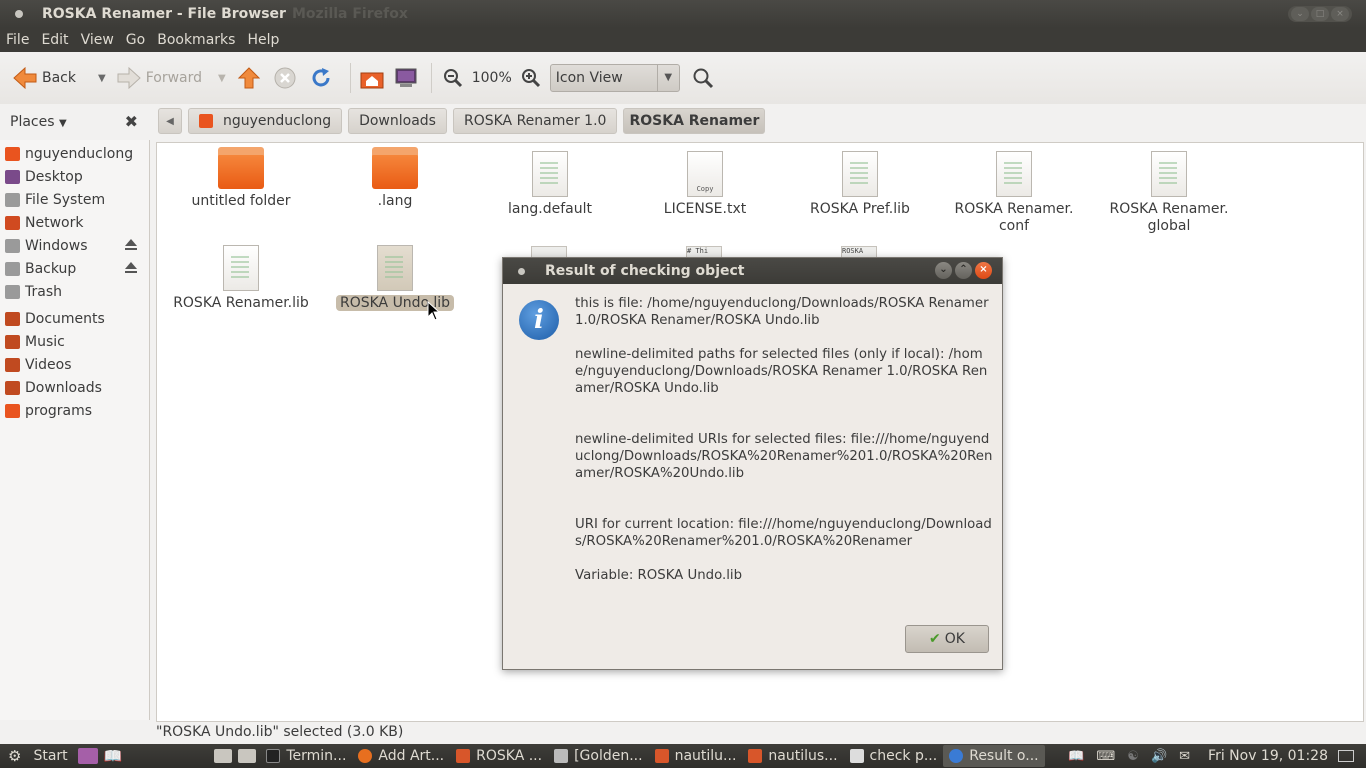 Image resolution: width=1366 pixels, height=768 pixels. Describe the element at coordinates (645, 271) in the screenshot. I see `dialog-title: Result of checking object` at that location.